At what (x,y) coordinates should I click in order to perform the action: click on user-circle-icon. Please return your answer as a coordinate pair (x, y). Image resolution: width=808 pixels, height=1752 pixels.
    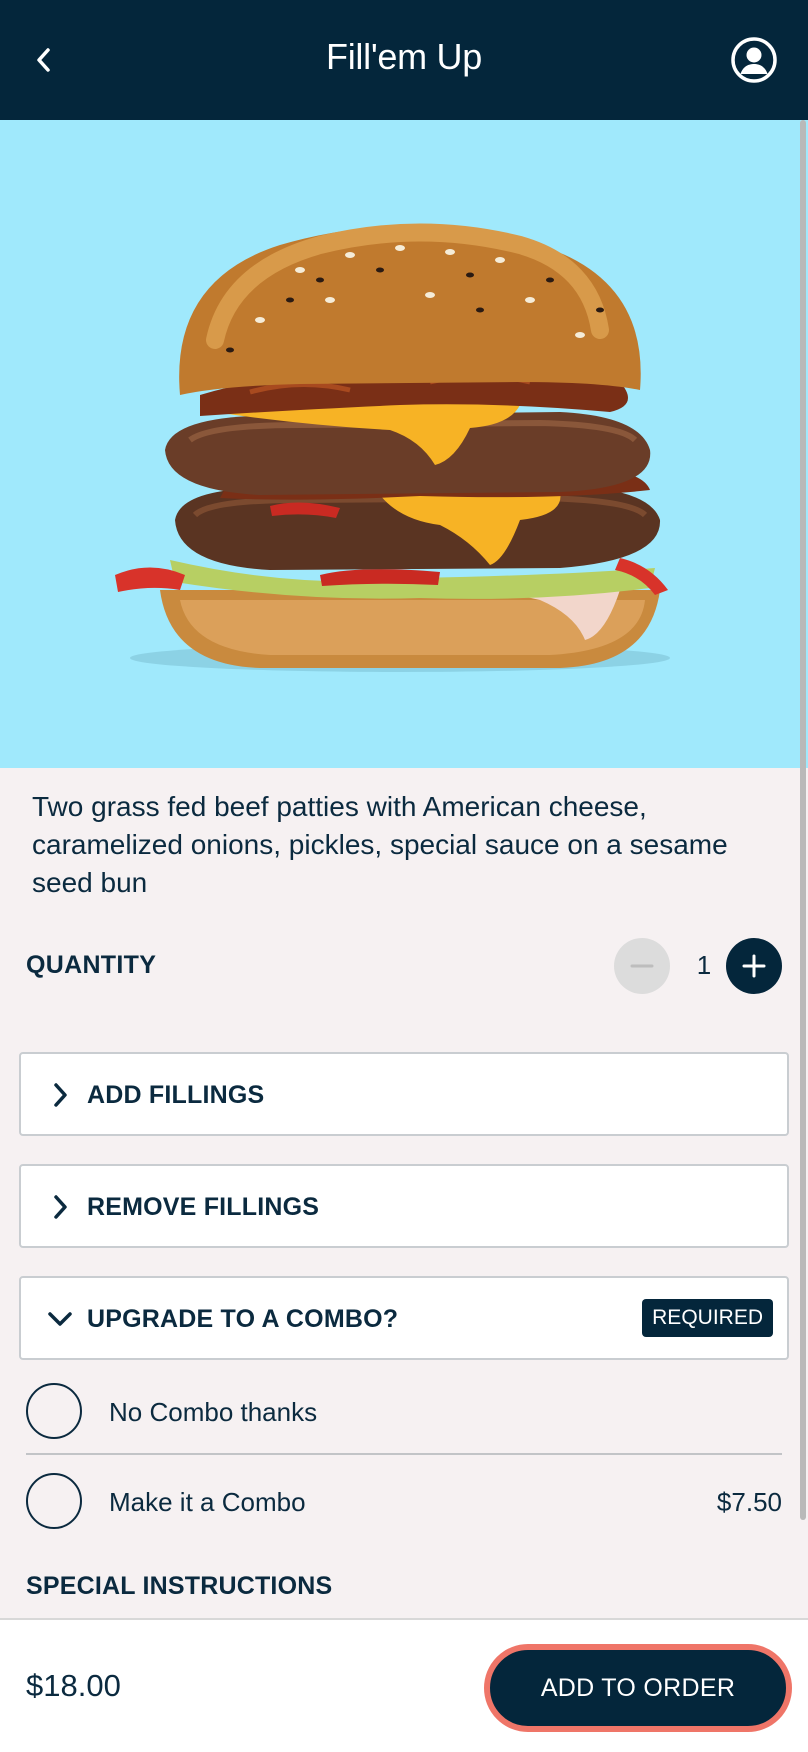
    Looking at the image, I should click on (754, 60).